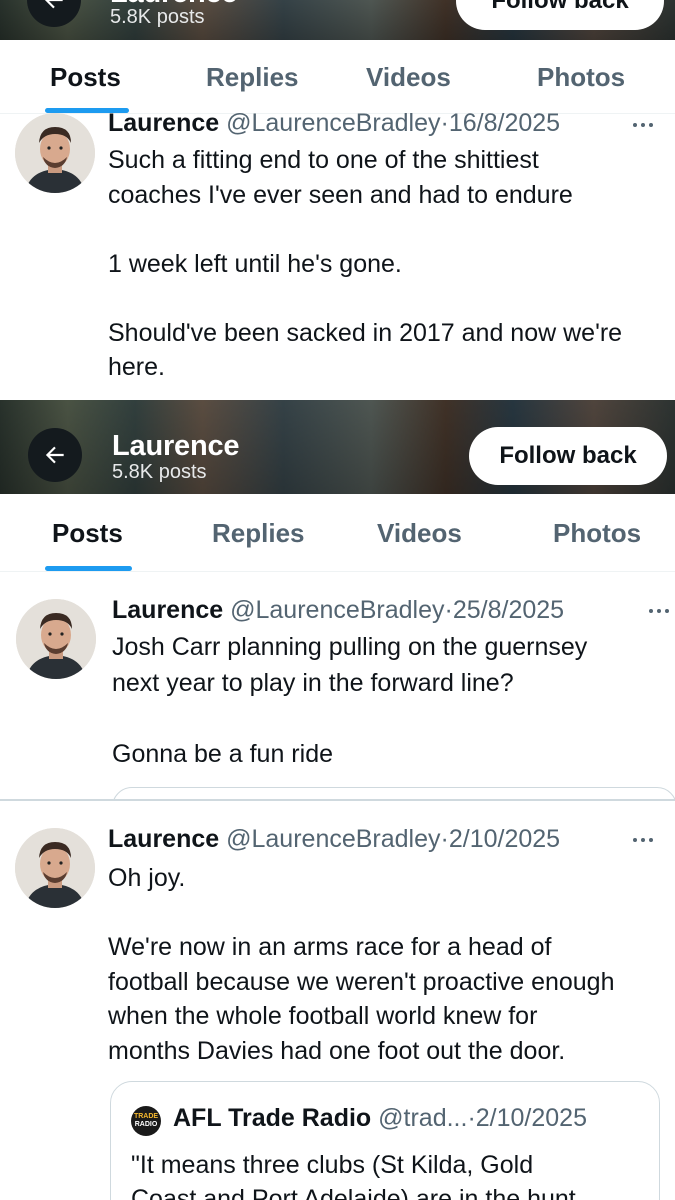 The width and height of the screenshot is (675, 1200). I want to click on post-header: Laurence @LaurenceBradley·2/10/2025, so click(334, 839).